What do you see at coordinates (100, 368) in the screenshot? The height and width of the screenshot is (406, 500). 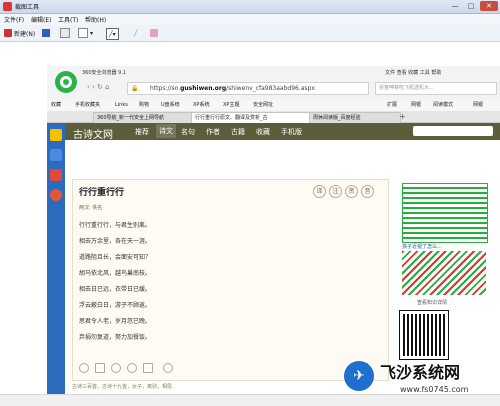 I see `copy-icon` at bounding box center [100, 368].